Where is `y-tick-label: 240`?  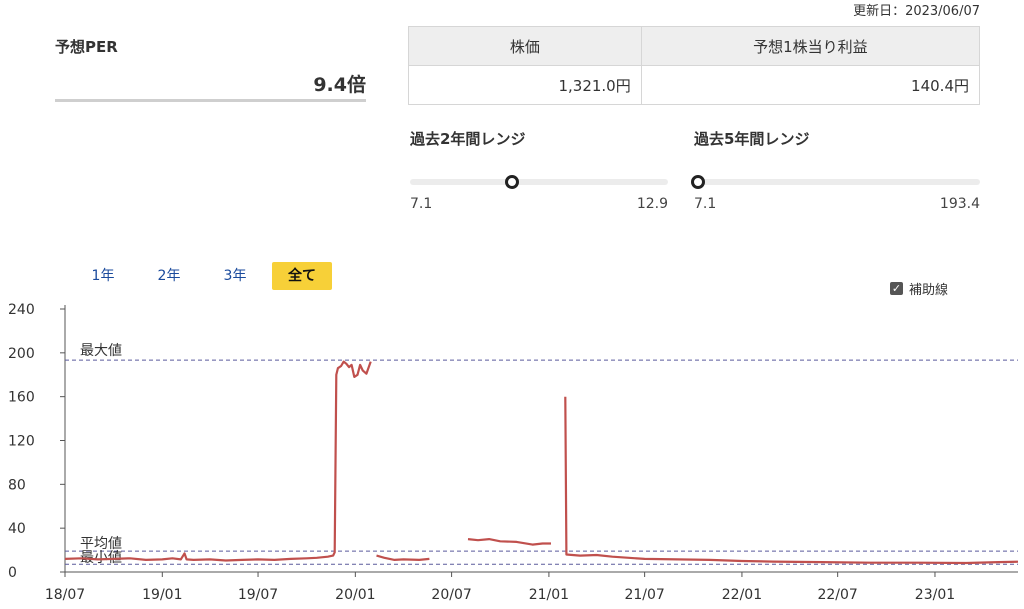 y-tick-label: 240 is located at coordinates (21, 310).